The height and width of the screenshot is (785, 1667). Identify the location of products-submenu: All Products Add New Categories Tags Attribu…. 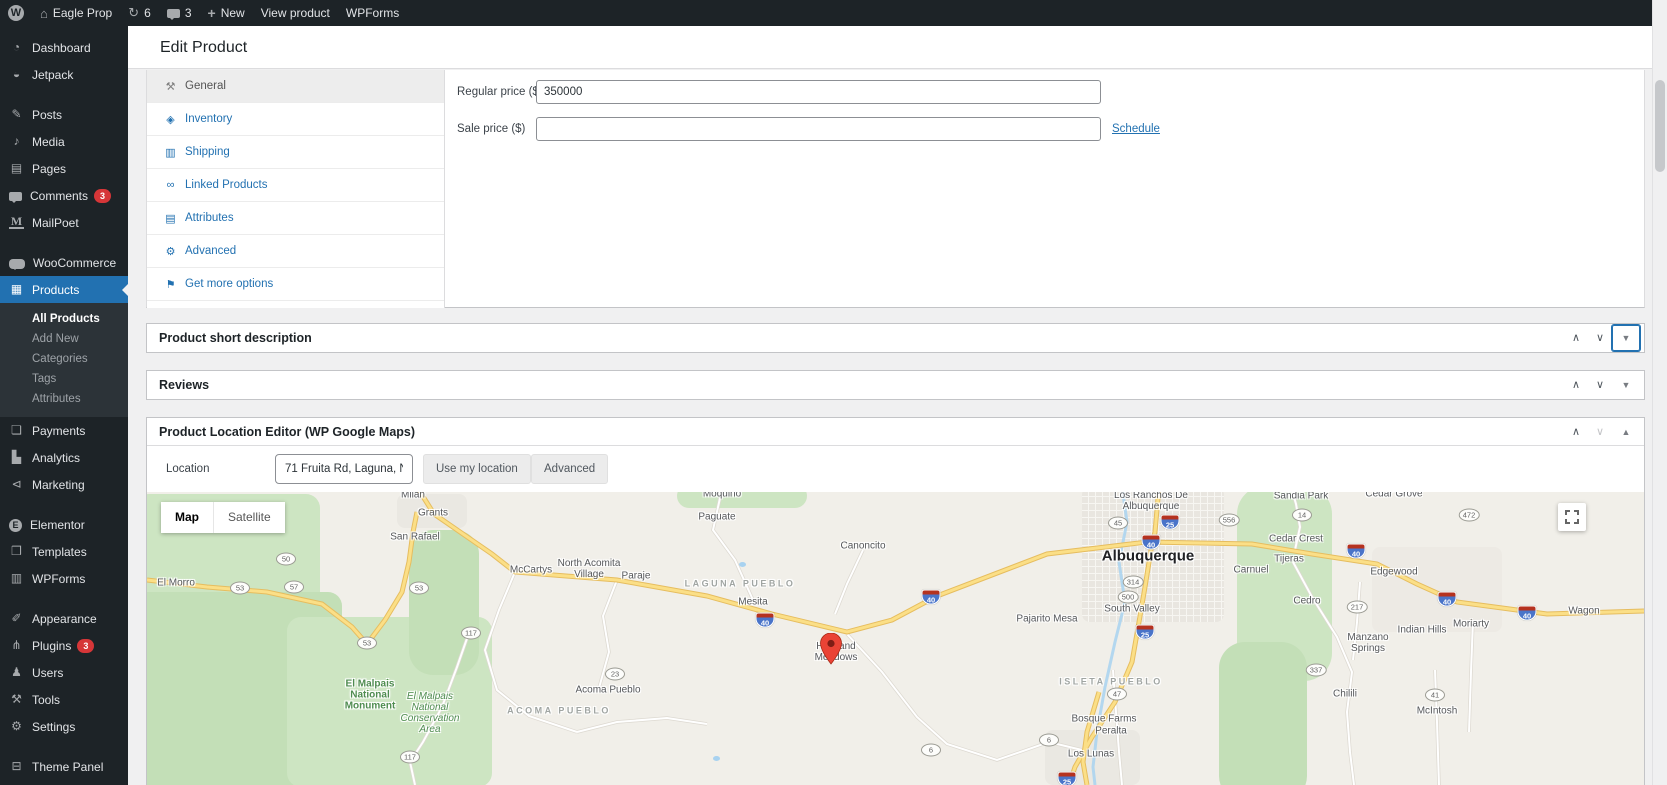
(64, 360).